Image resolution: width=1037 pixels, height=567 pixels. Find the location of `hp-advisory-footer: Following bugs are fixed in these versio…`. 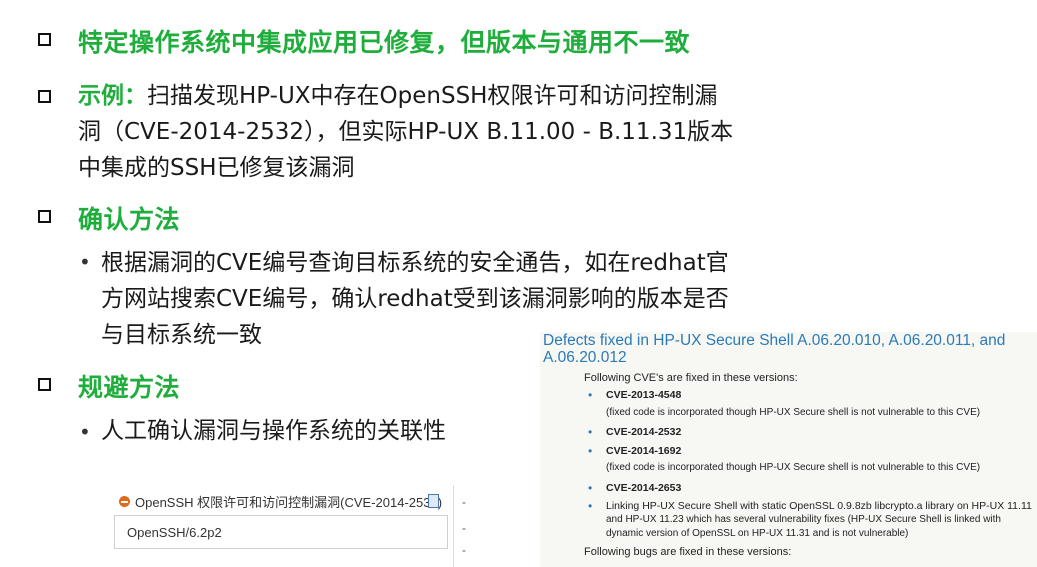

hp-advisory-footer: Following bugs are fixed in these versio… is located at coordinates (688, 552).